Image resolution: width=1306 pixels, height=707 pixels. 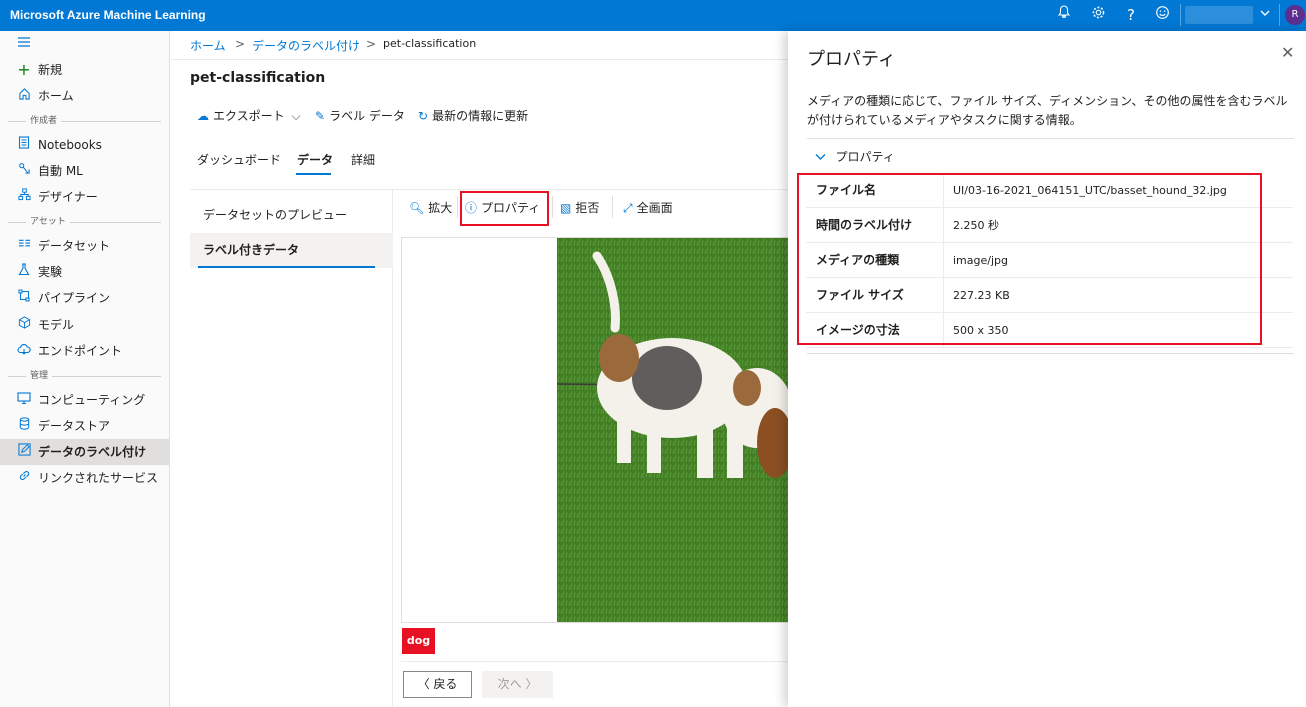 I want to click on tab-active-indicator, so click(x=313, y=174).